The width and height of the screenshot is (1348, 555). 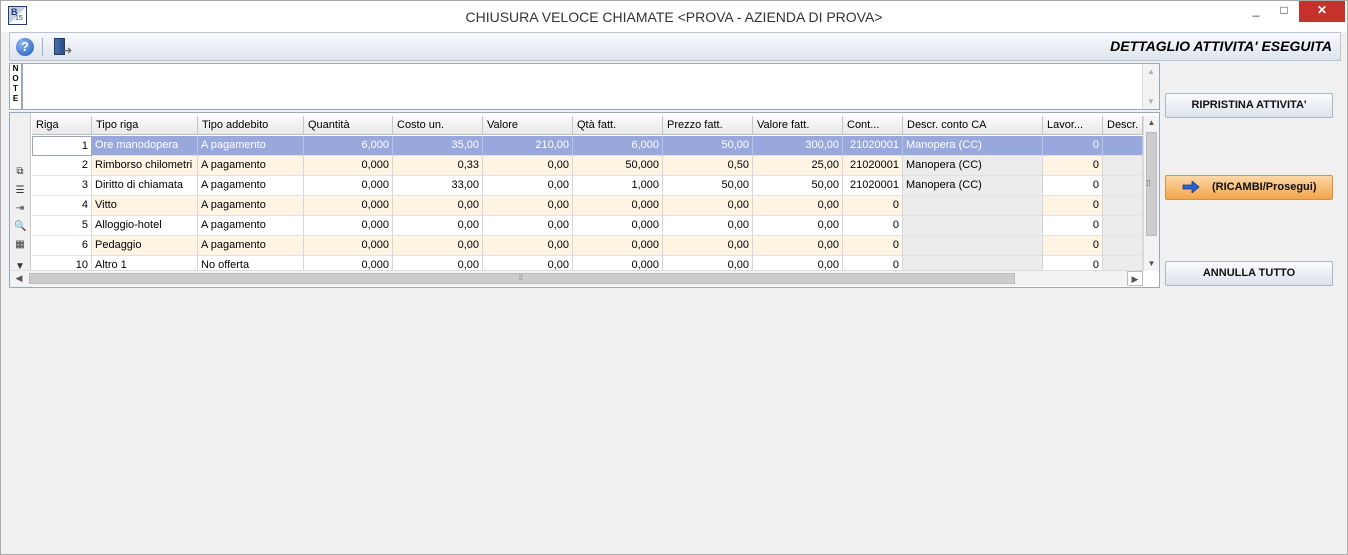 I want to click on list-icon: ☰, so click(x=20, y=191).